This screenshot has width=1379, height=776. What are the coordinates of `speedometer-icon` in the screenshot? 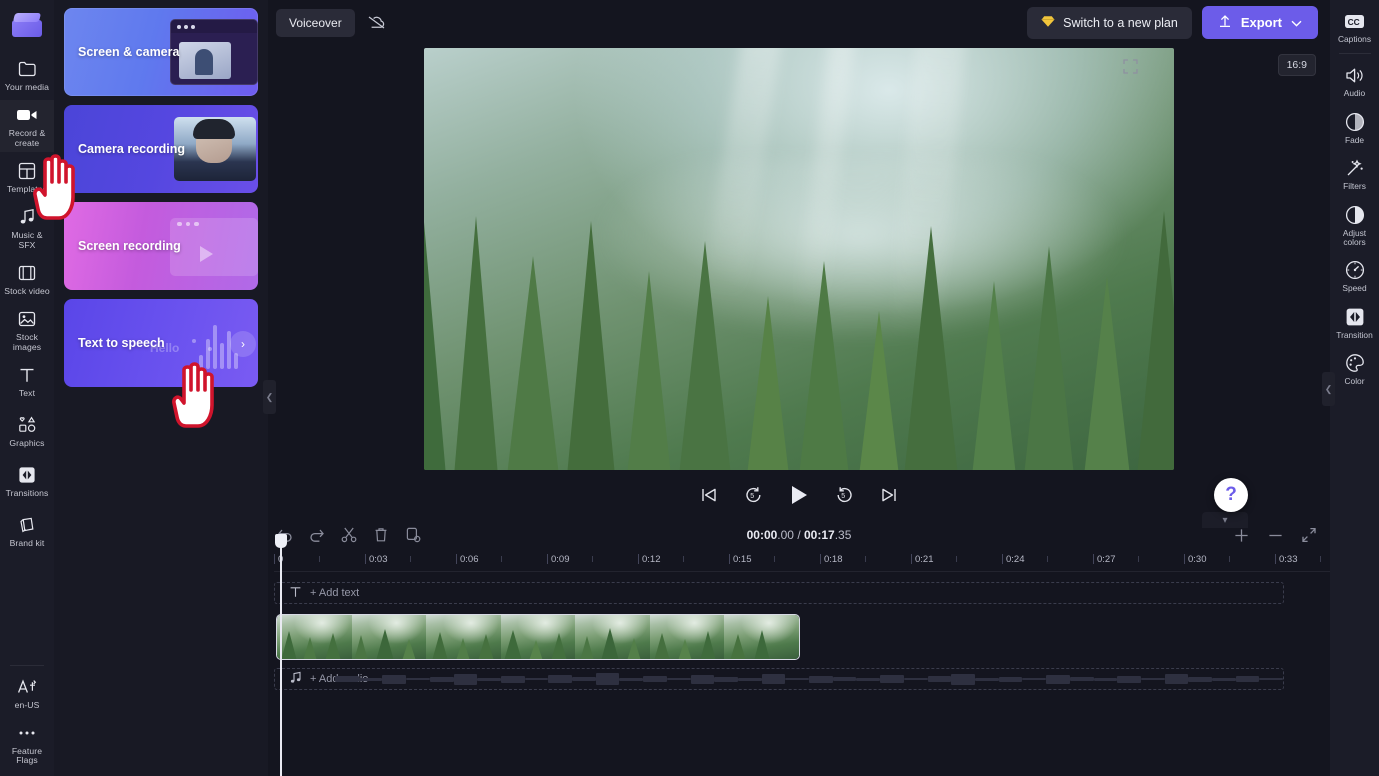 It's located at (1355, 270).